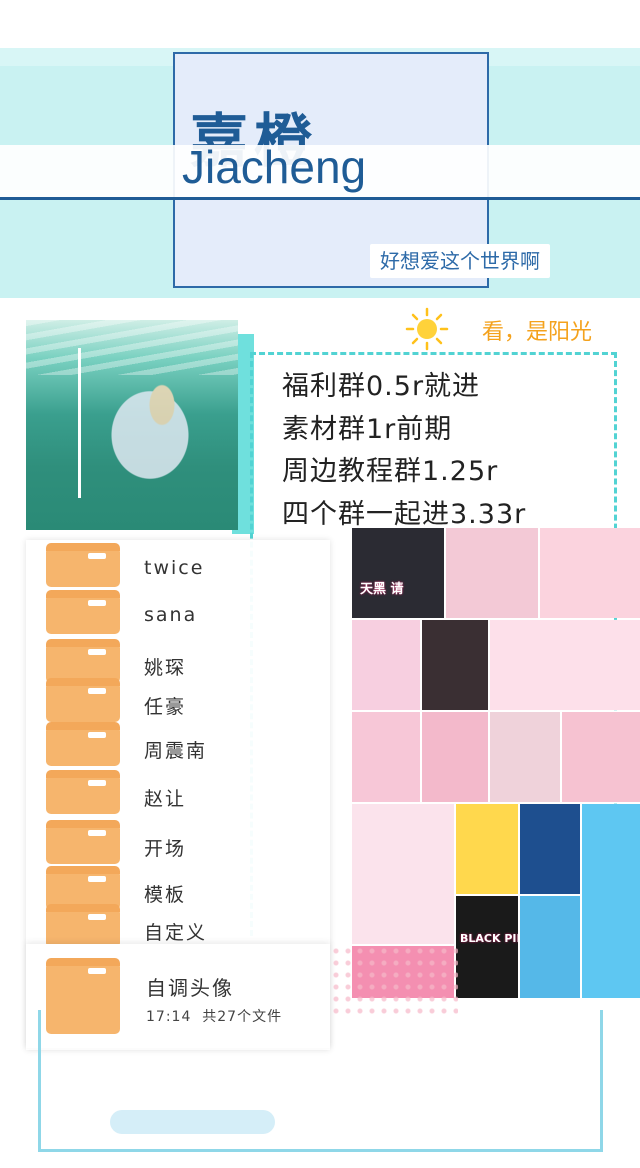 This screenshot has width=640, height=1168. What do you see at coordinates (367, 429) in the screenshot?
I see `price-item: 素材群1r前期` at bounding box center [367, 429].